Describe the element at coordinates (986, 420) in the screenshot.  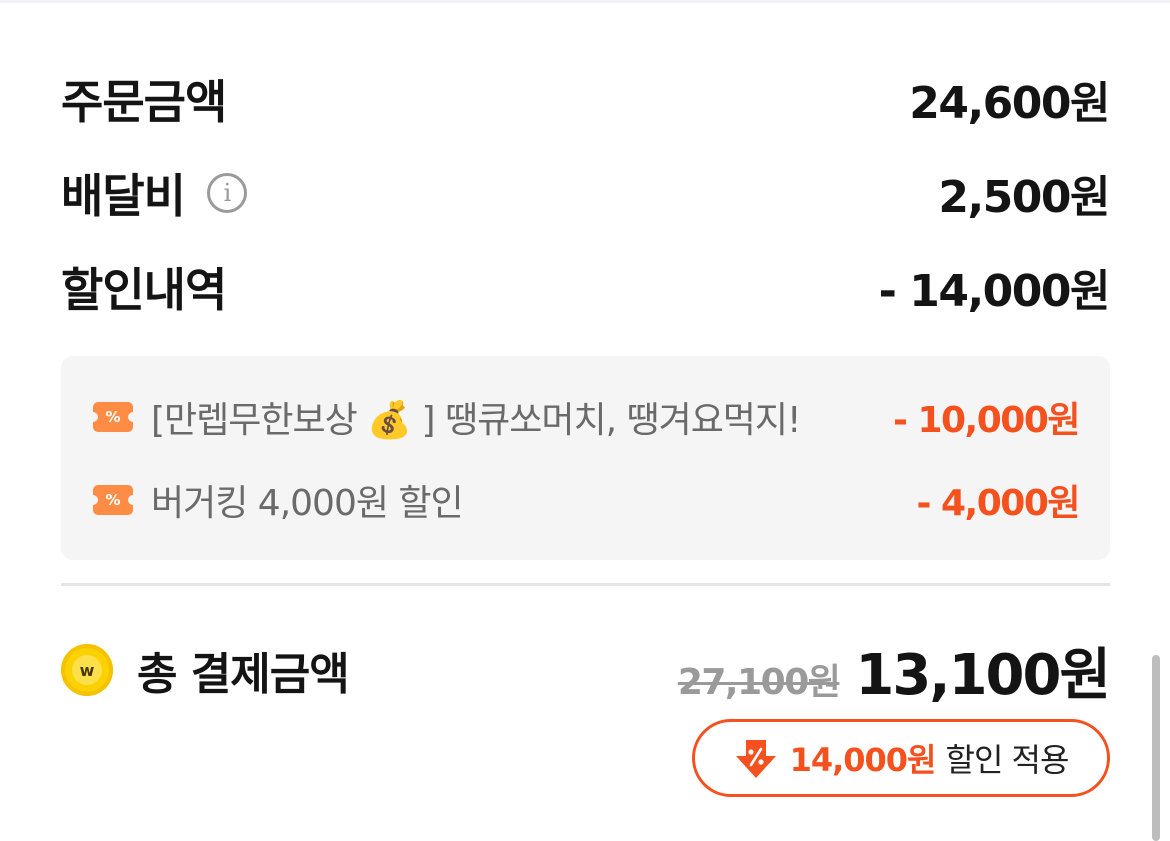
I see `discount-item-amount: - 10,000원` at that location.